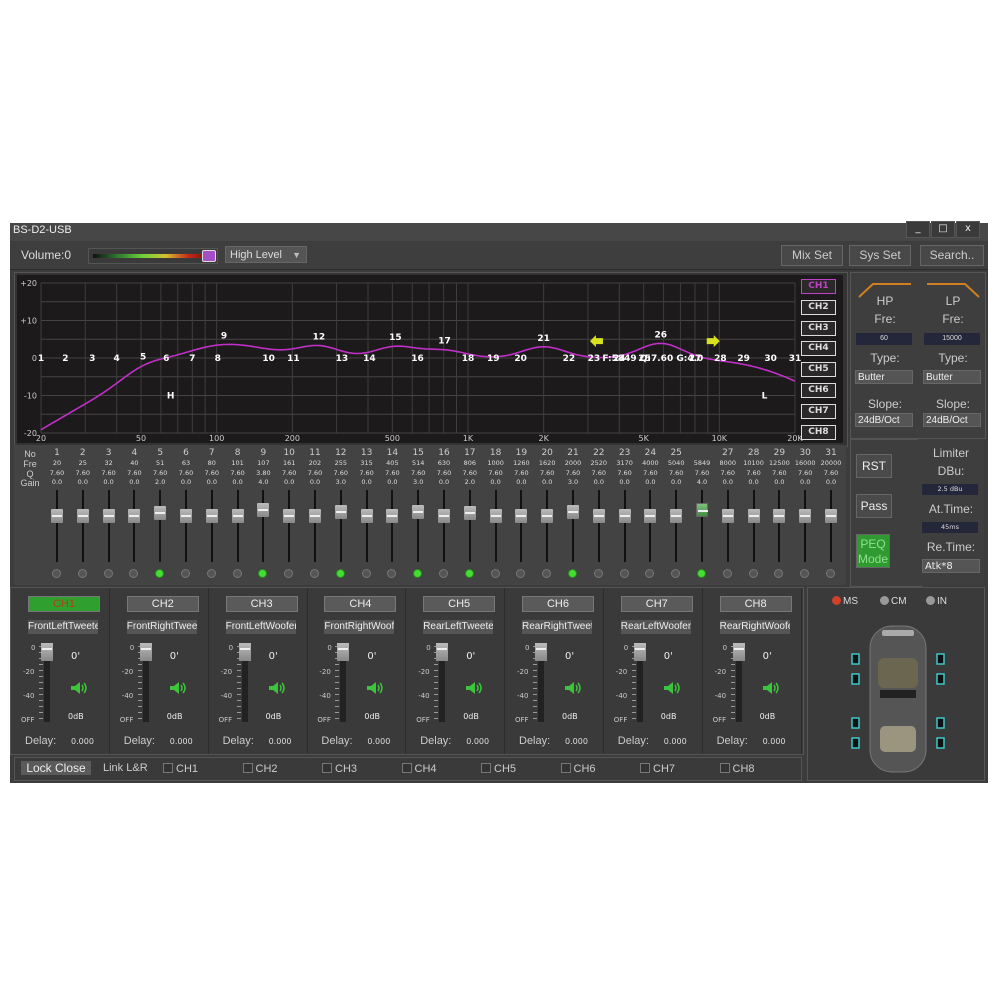  What do you see at coordinates (470, 463) in the screenshot?
I see `band-frequency: 806` at bounding box center [470, 463].